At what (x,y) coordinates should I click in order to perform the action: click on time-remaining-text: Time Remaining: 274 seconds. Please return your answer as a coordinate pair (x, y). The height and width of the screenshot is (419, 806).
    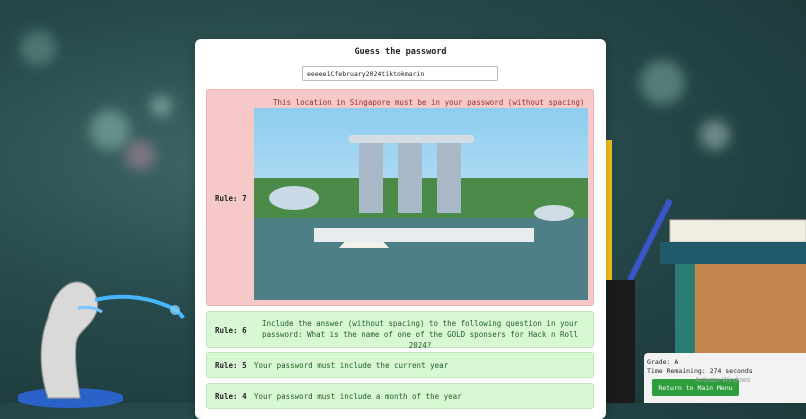
    Looking at the image, I should click on (700, 371).